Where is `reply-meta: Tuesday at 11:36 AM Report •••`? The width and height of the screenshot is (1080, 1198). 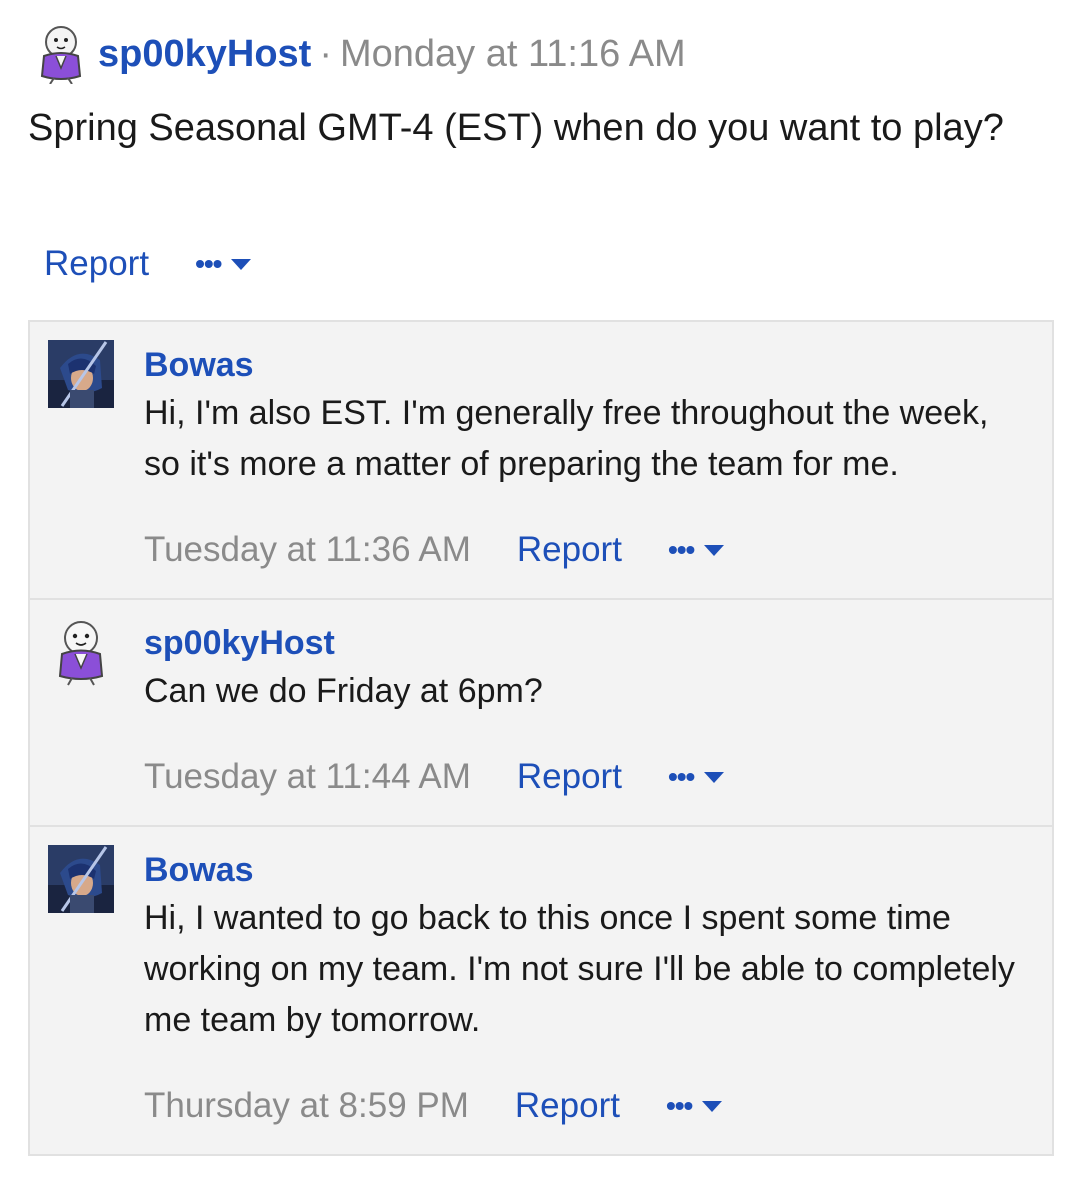
reply-meta: Tuesday at 11:36 AM Report ••• is located at coordinates (586, 564).